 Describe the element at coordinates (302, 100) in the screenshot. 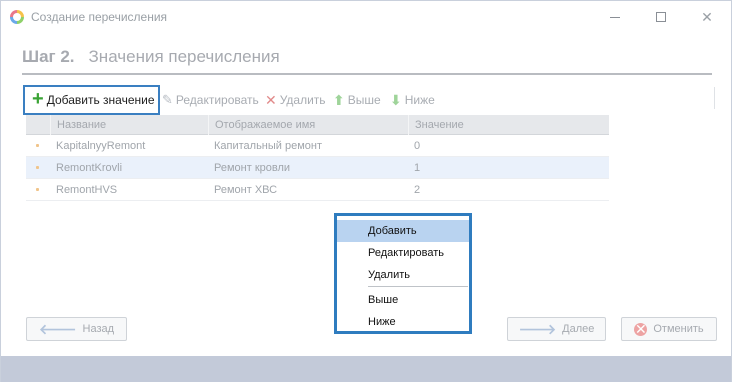

I see `delete-label: Удалить` at that location.